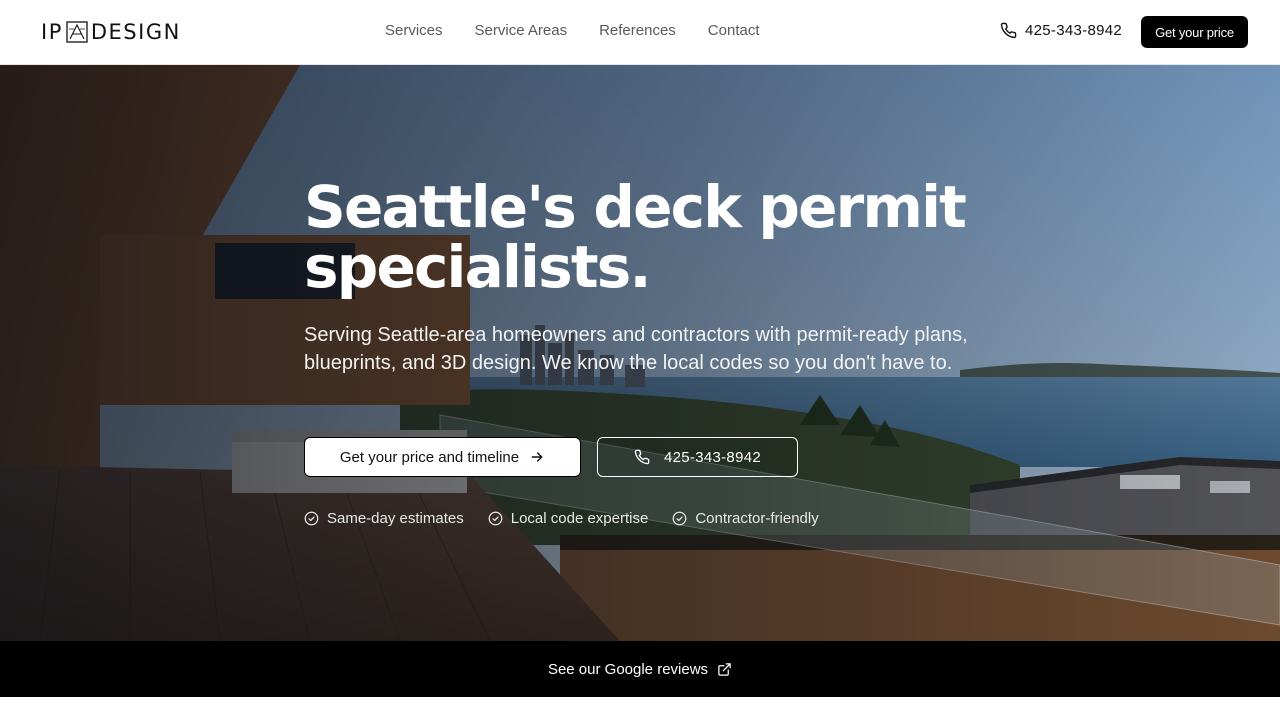  I want to click on hero-title: Seattle's deck permit specialists., so click(654, 237).